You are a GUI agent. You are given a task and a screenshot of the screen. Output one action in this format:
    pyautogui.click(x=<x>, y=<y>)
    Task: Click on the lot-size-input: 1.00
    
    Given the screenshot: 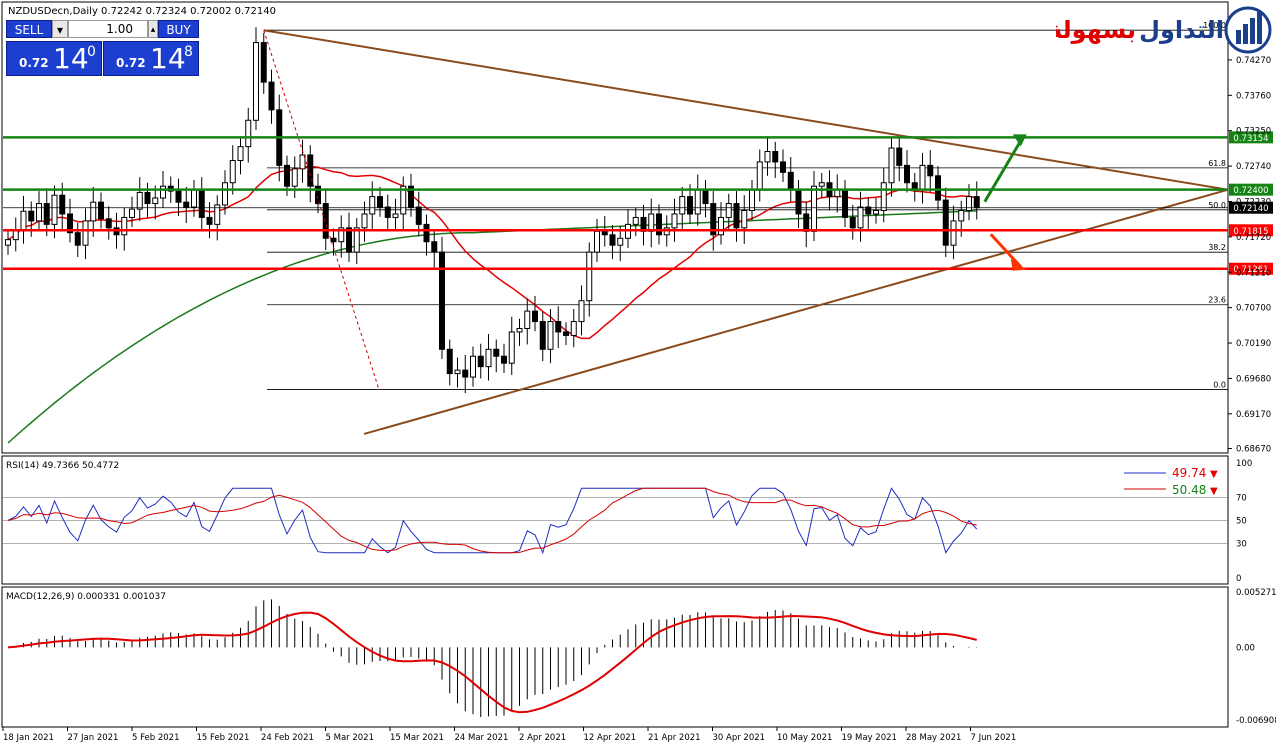 What is the action you would take?
    pyautogui.click(x=108, y=29)
    